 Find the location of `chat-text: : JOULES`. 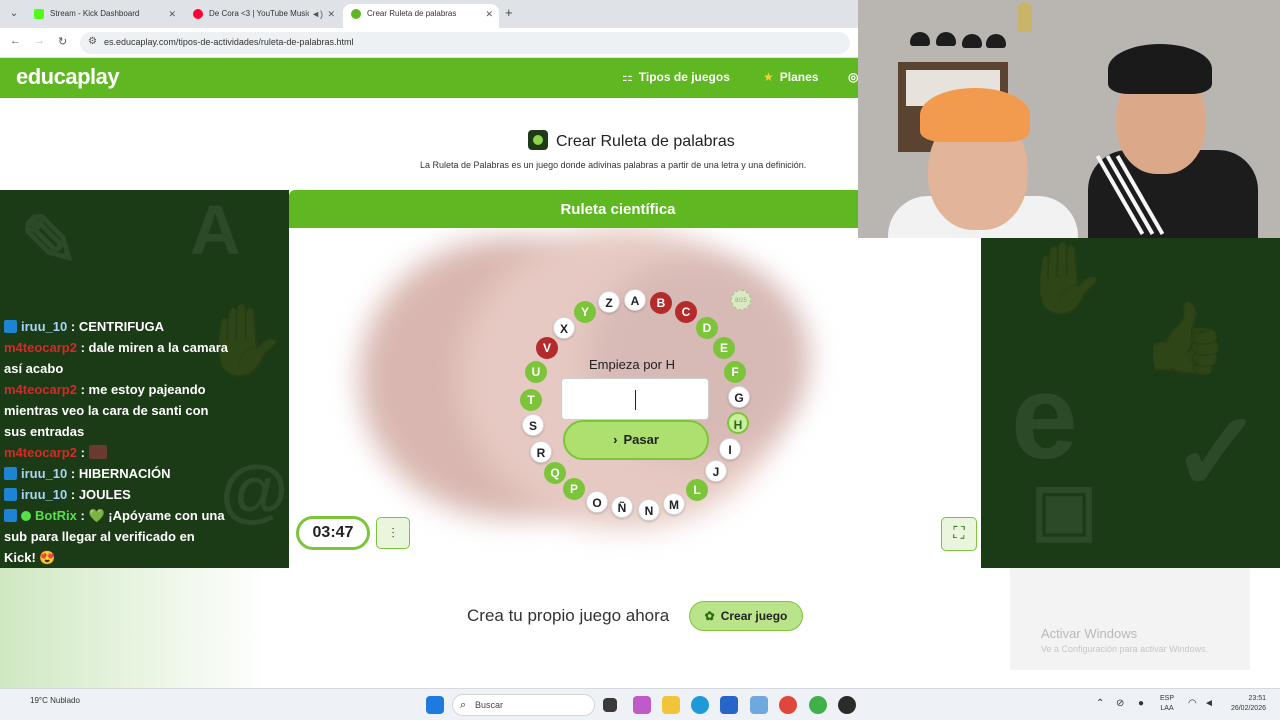

chat-text: : JOULES is located at coordinates (100, 494).